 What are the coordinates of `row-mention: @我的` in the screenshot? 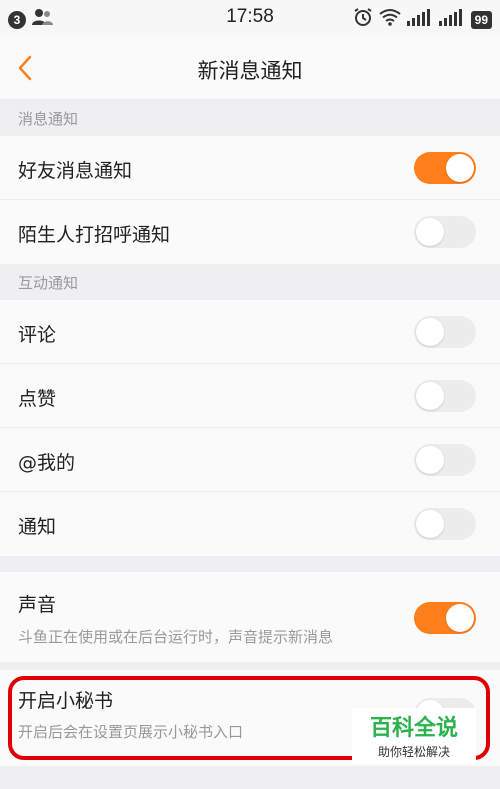 It's located at (250, 460).